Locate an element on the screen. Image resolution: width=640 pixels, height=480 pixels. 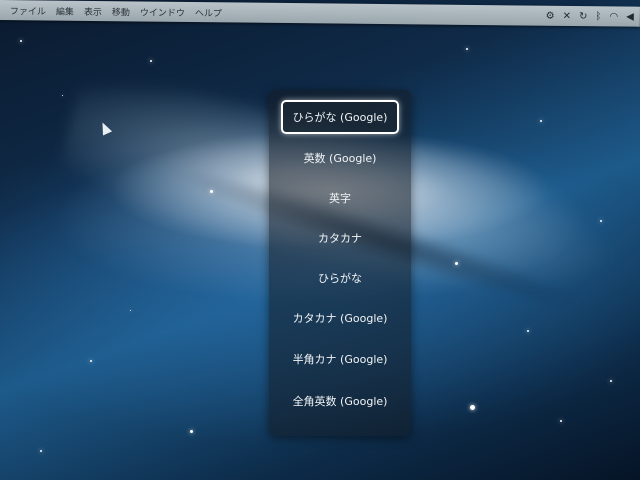
input-mode-hankaku-kana-google: 半角カナ (Google) is located at coordinates (340, 359).